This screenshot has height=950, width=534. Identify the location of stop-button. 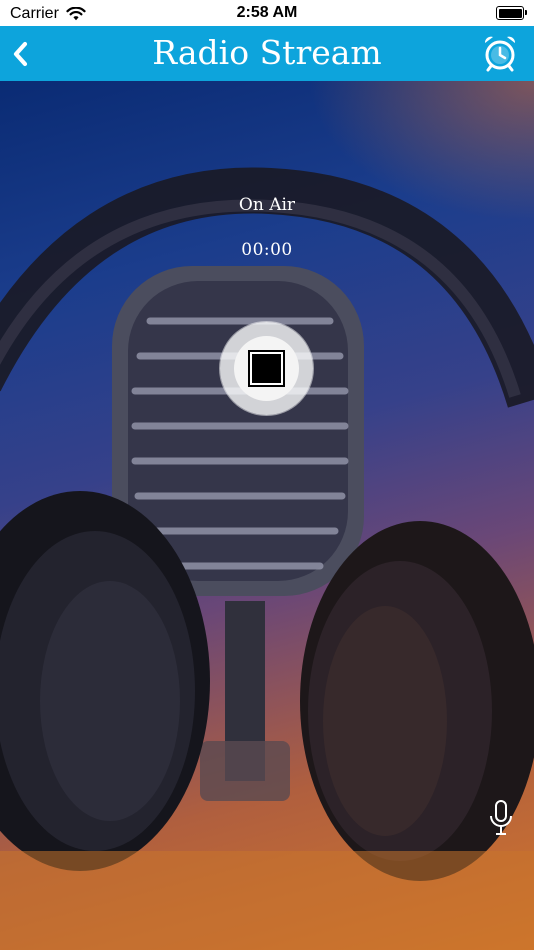
(266, 368).